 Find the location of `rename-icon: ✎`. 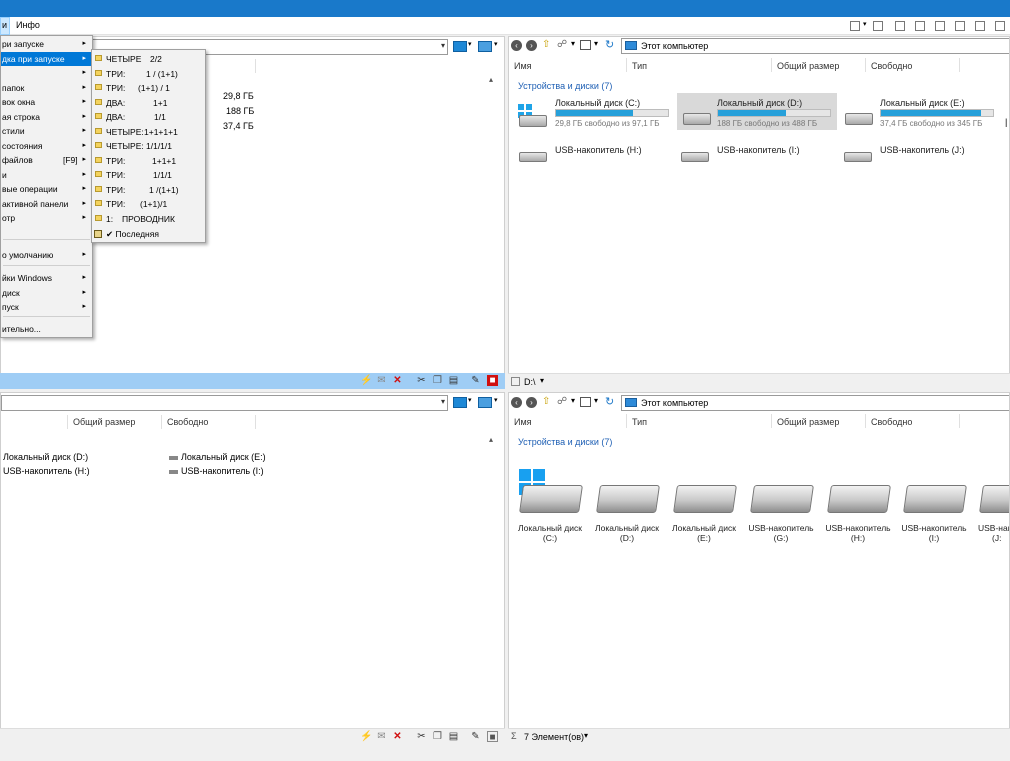

rename-icon: ✎ is located at coordinates (475, 736).